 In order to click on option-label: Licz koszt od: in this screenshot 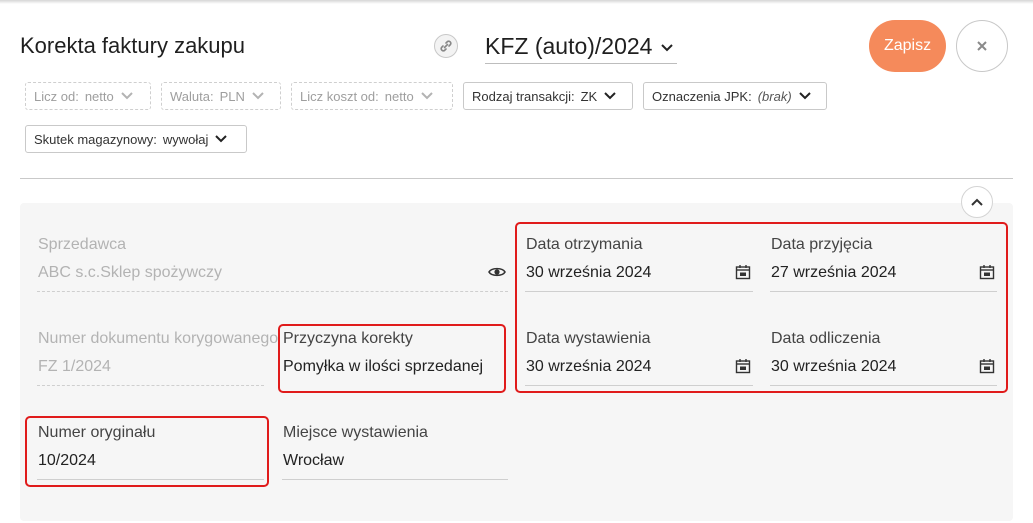, I will do `click(339, 96)`.